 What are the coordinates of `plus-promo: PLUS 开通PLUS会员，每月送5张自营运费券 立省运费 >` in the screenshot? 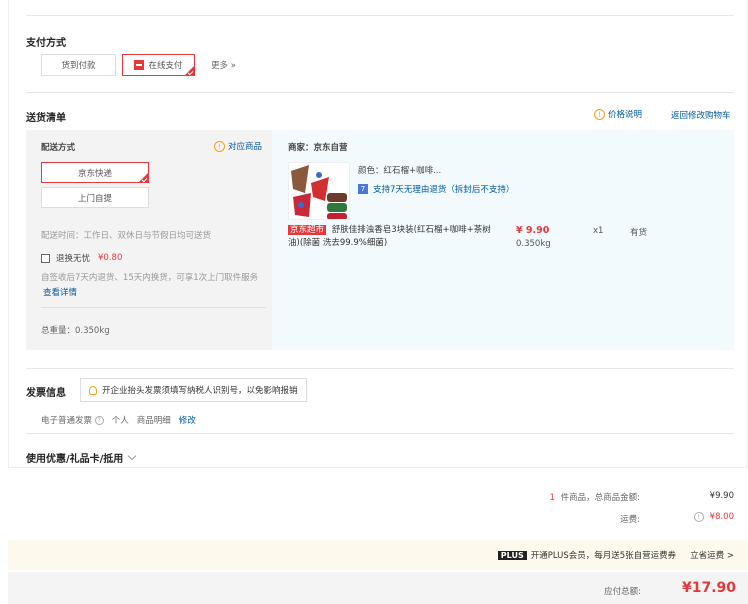 It's located at (615, 555).